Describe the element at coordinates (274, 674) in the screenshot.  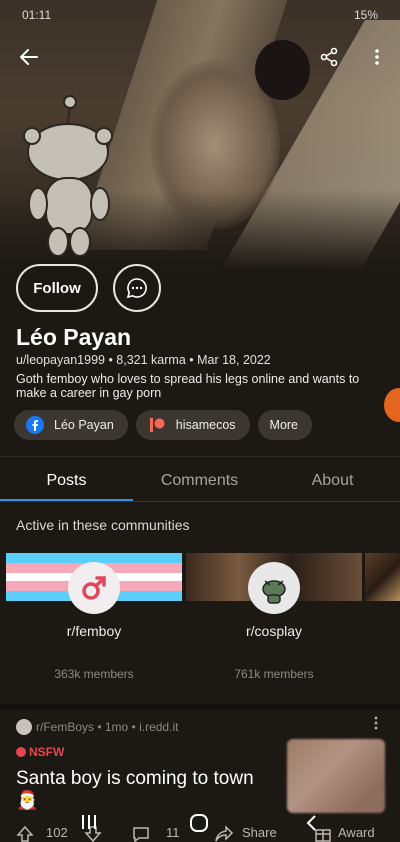
I see `community-members: 761k members` at that location.